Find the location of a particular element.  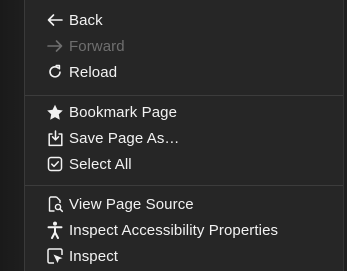

menu-item-reload: Reload is located at coordinates (81, 72).